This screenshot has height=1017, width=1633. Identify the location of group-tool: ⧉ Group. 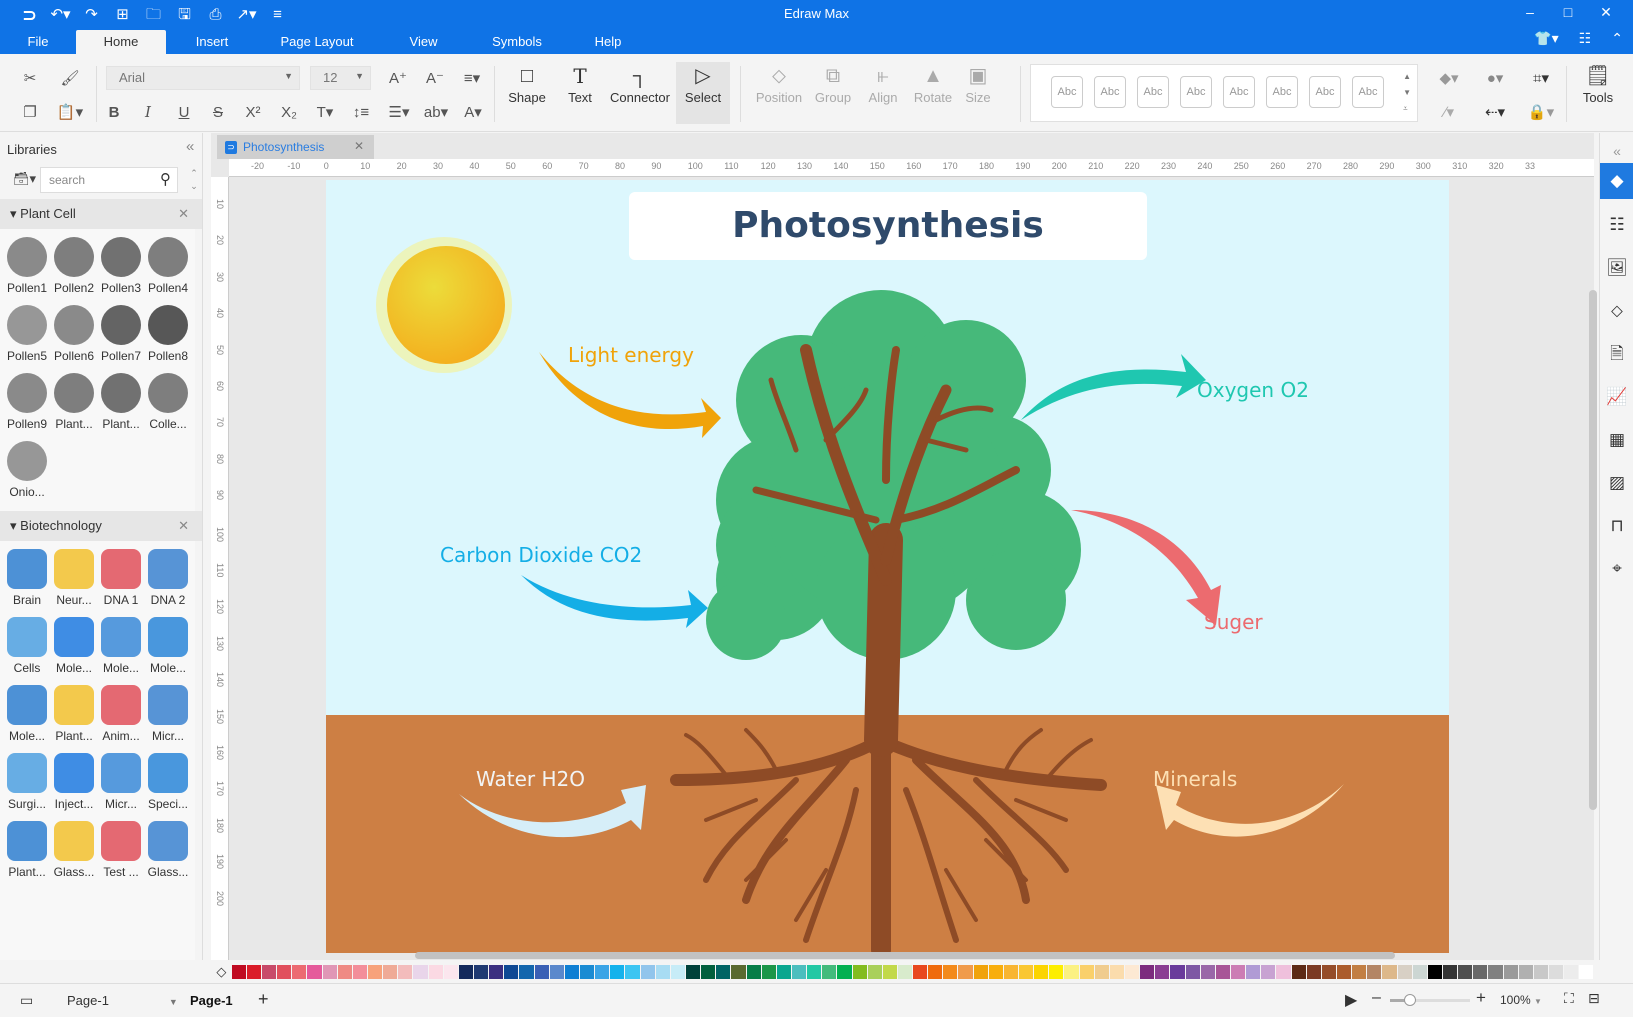
(833, 93).